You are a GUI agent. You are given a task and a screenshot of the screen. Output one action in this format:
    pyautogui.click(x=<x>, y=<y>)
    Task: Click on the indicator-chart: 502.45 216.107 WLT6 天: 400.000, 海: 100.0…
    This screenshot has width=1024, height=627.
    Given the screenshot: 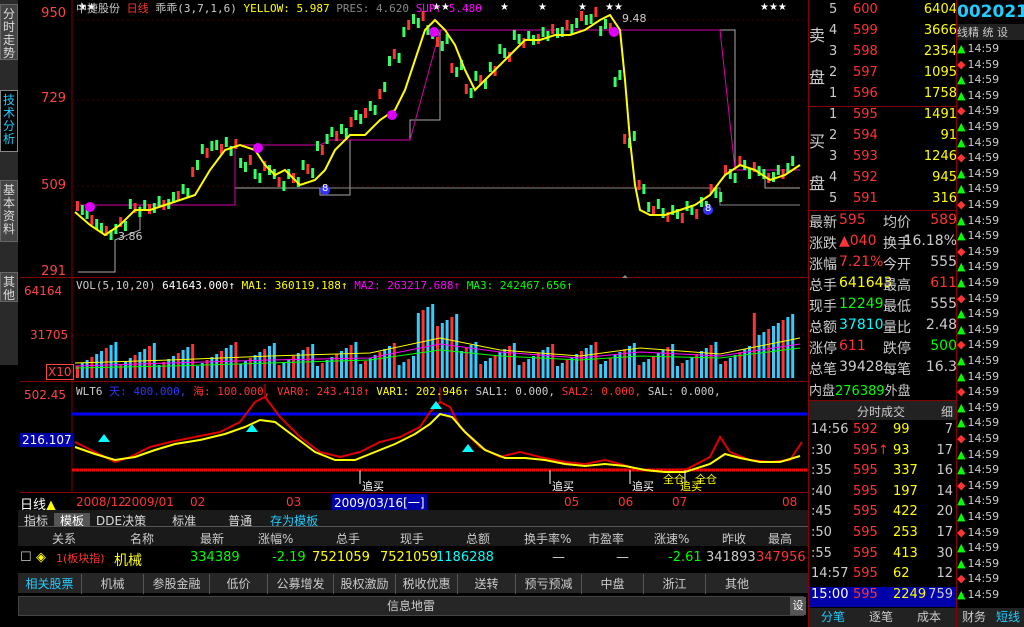 What is the action you would take?
    pyautogui.click(x=414, y=437)
    